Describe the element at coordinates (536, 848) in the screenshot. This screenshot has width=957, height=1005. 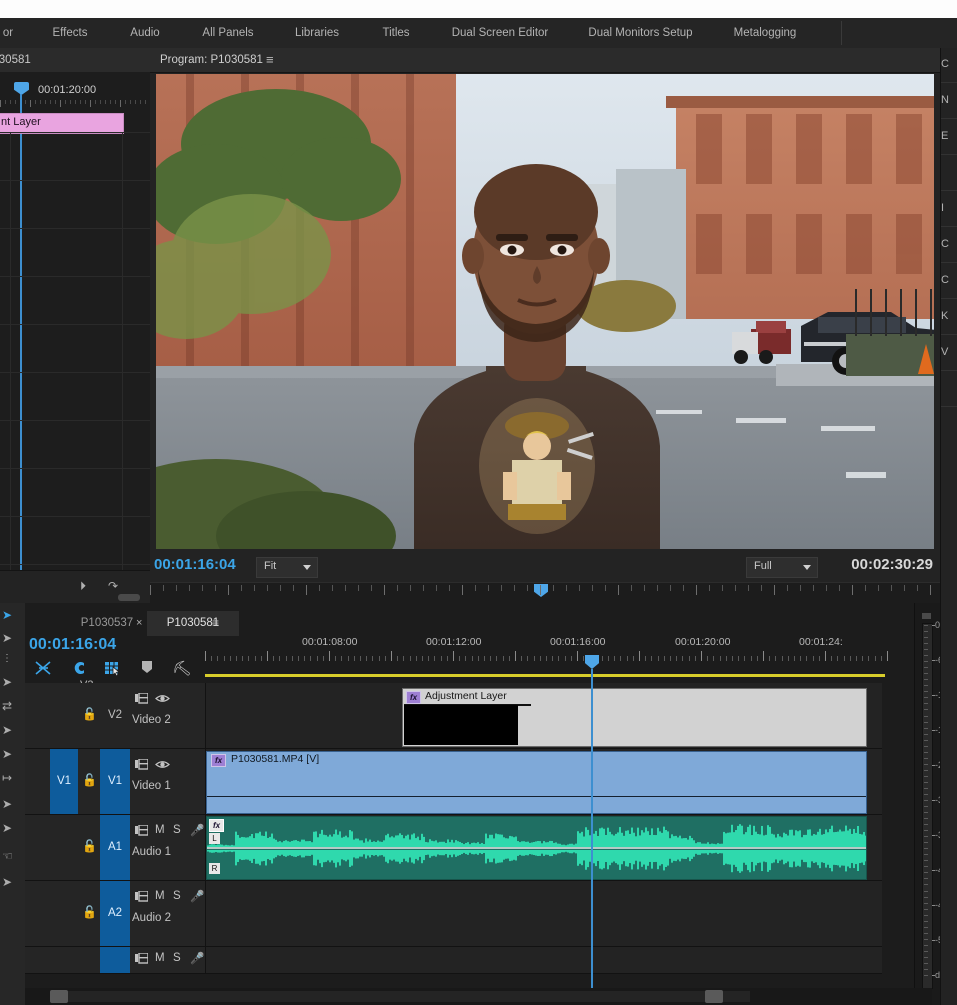
I see `clip-audio-p1030581: fx L R` at that location.